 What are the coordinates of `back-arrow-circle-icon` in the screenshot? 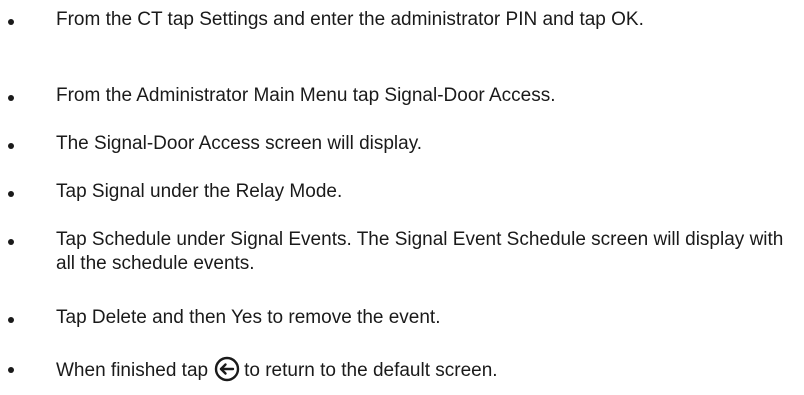 It's located at (227, 369).